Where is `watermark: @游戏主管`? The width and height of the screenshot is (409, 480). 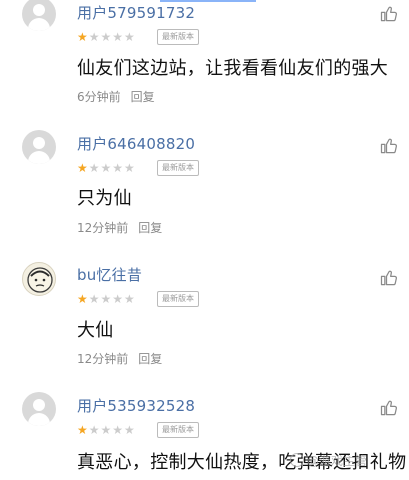
watermark: @游戏主管 is located at coordinates (328, 460).